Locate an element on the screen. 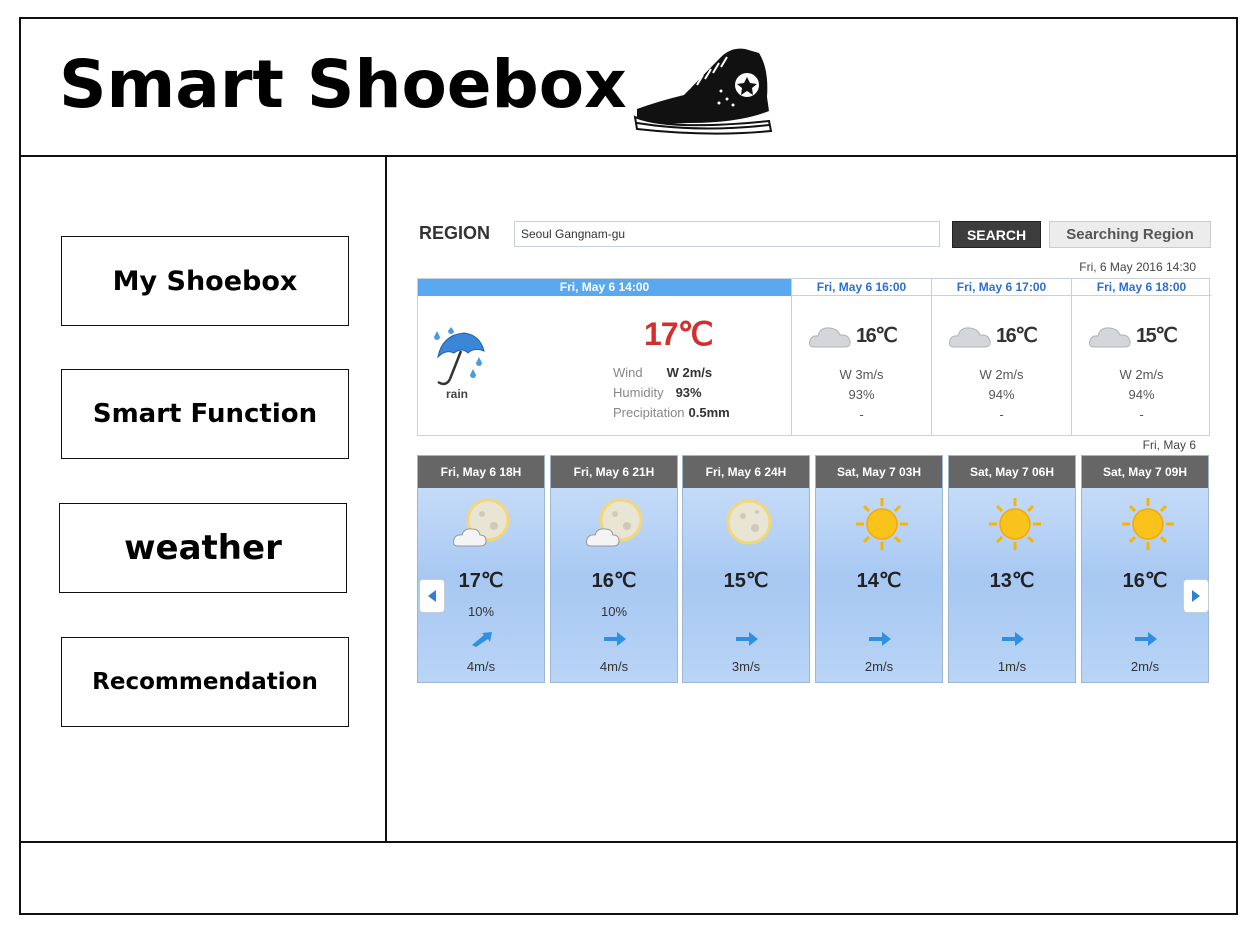  hourly-header: Sat, May 7 06H is located at coordinates (1012, 472).